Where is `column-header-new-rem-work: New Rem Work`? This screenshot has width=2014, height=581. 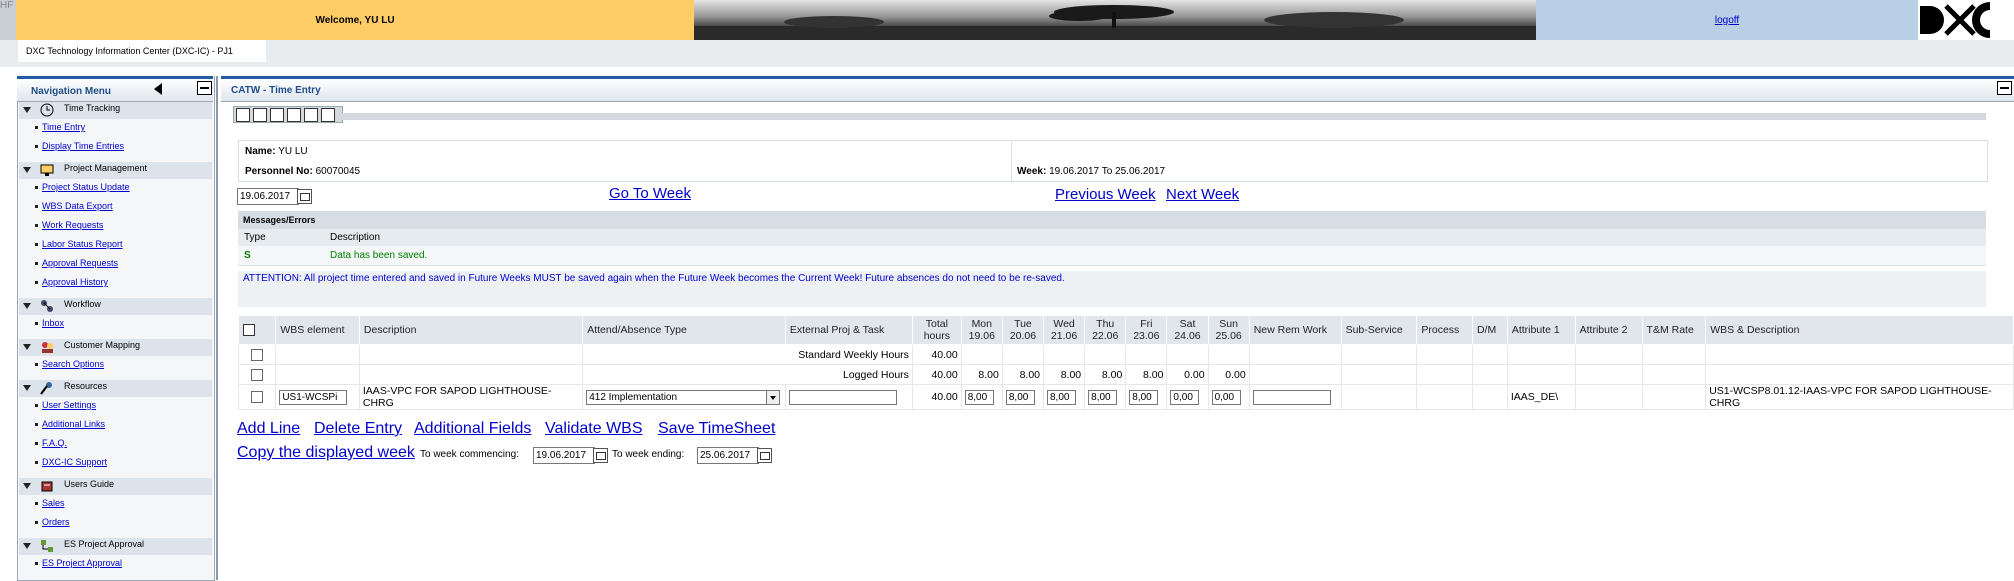 column-header-new-rem-work: New Rem Work is located at coordinates (1295, 330).